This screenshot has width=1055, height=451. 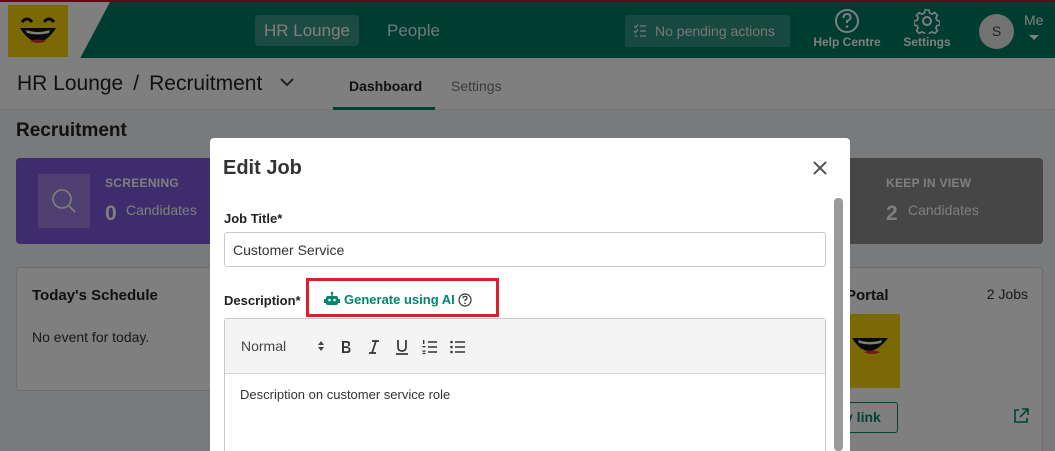 What do you see at coordinates (374, 347) in the screenshot?
I see `italic-icon` at bounding box center [374, 347].